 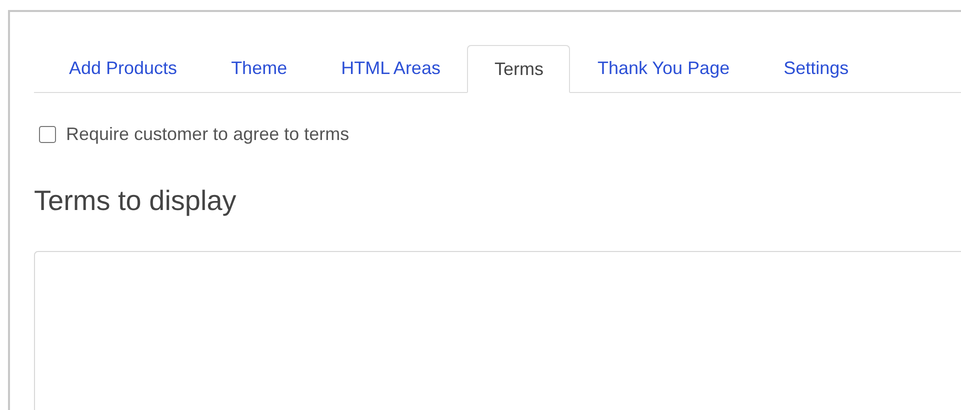 I want to click on require-terms-checkbox, so click(x=47, y=134).